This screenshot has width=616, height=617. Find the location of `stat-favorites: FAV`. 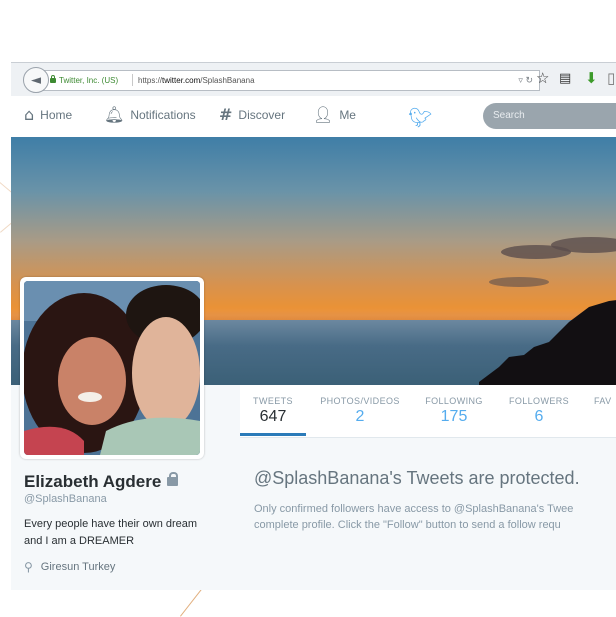

stat-favorites: FAV is located at coordinates (605, 402).